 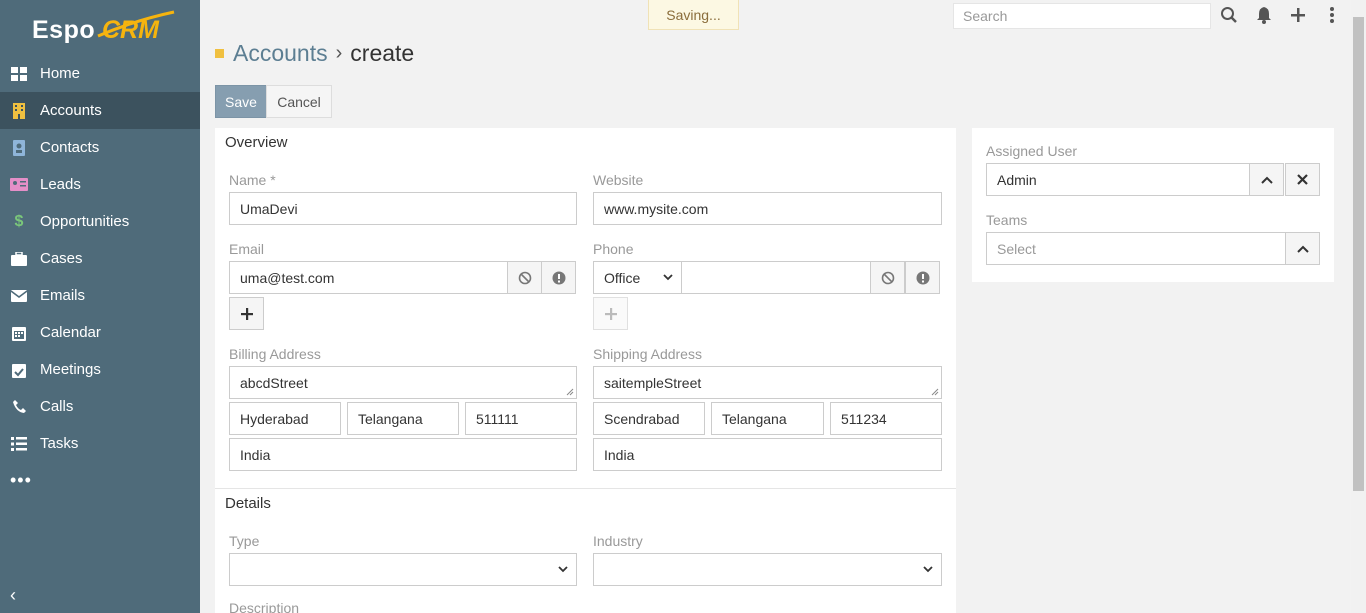 I want to click on shipping-city-field: Scendrabad, so click(x=649, y=418).